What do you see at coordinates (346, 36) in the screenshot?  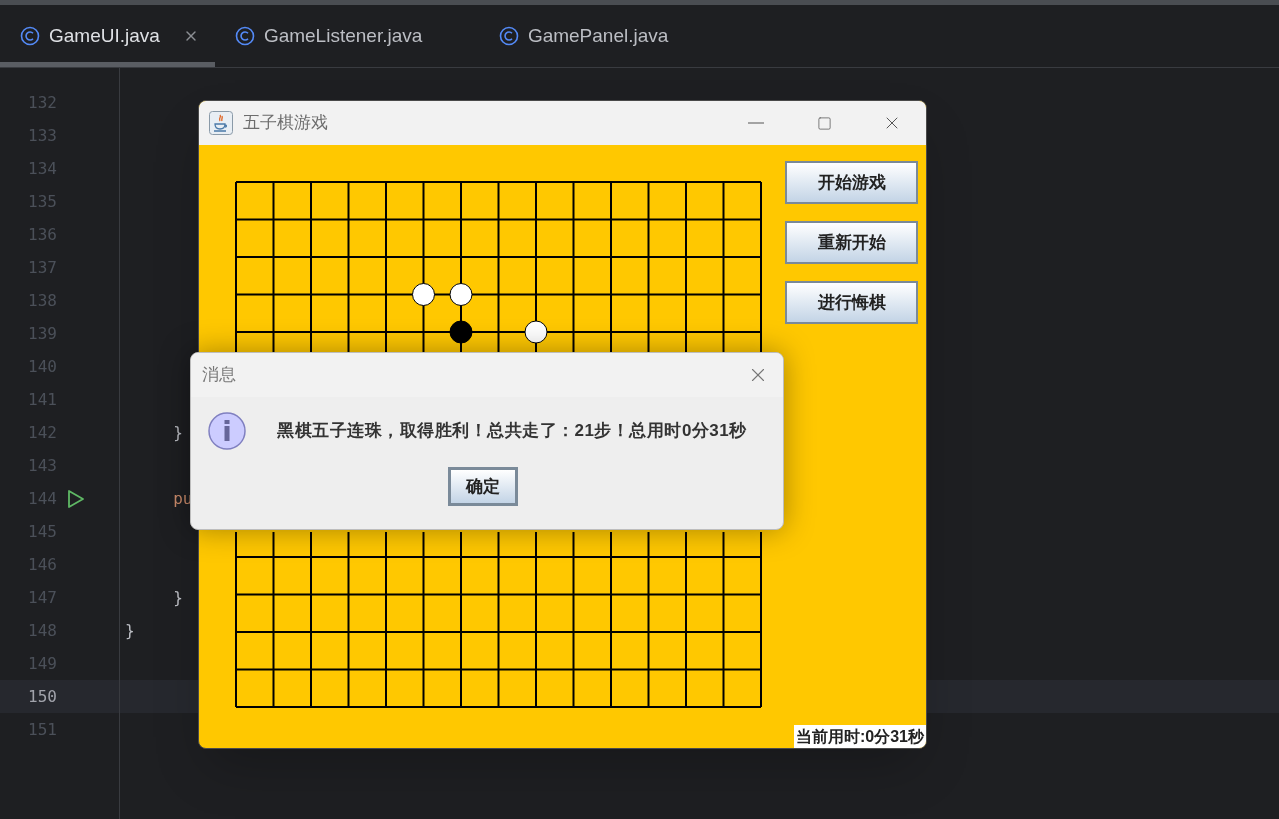 I see `editor-tab: GameListener.java` at bounding box center [346, 36].